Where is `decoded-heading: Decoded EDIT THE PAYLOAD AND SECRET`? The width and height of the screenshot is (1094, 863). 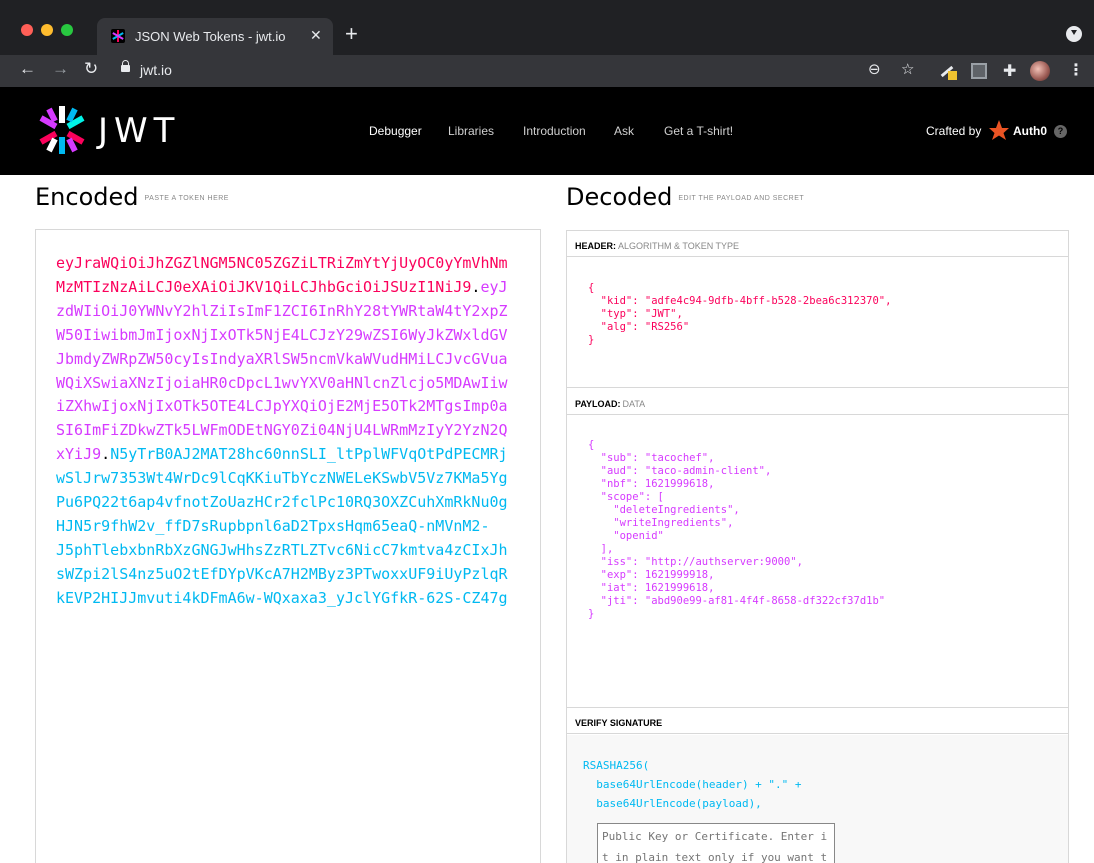
decoded-heading: Decoded EDIT THE PAYLOAD AND SECRET is located at coordinates (685, 197).